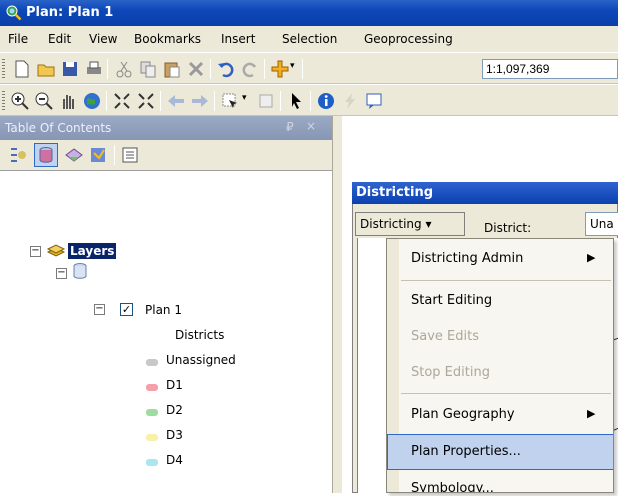 This screenshot has height=496, width=618. Describe the element at coordinates (230, 101) in the screenshot. I see `select-features-icon` at that location.